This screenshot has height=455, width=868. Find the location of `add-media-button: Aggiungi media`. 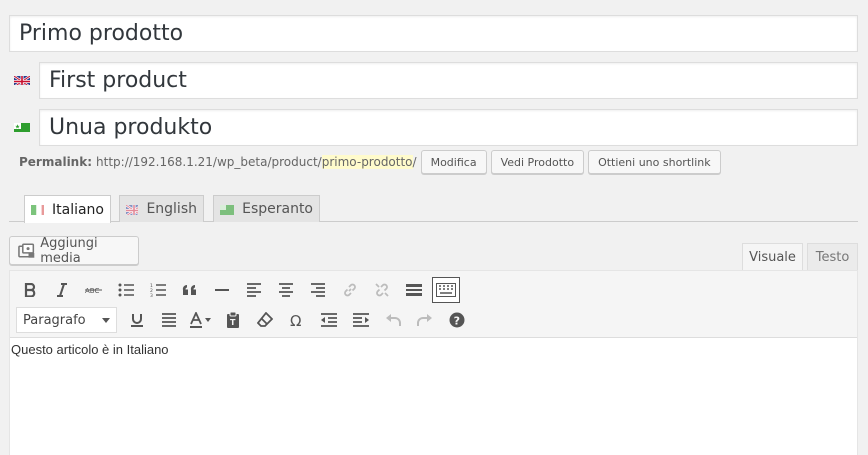

add-media-button: Aggiungi media is located at coordinates (74, 250).